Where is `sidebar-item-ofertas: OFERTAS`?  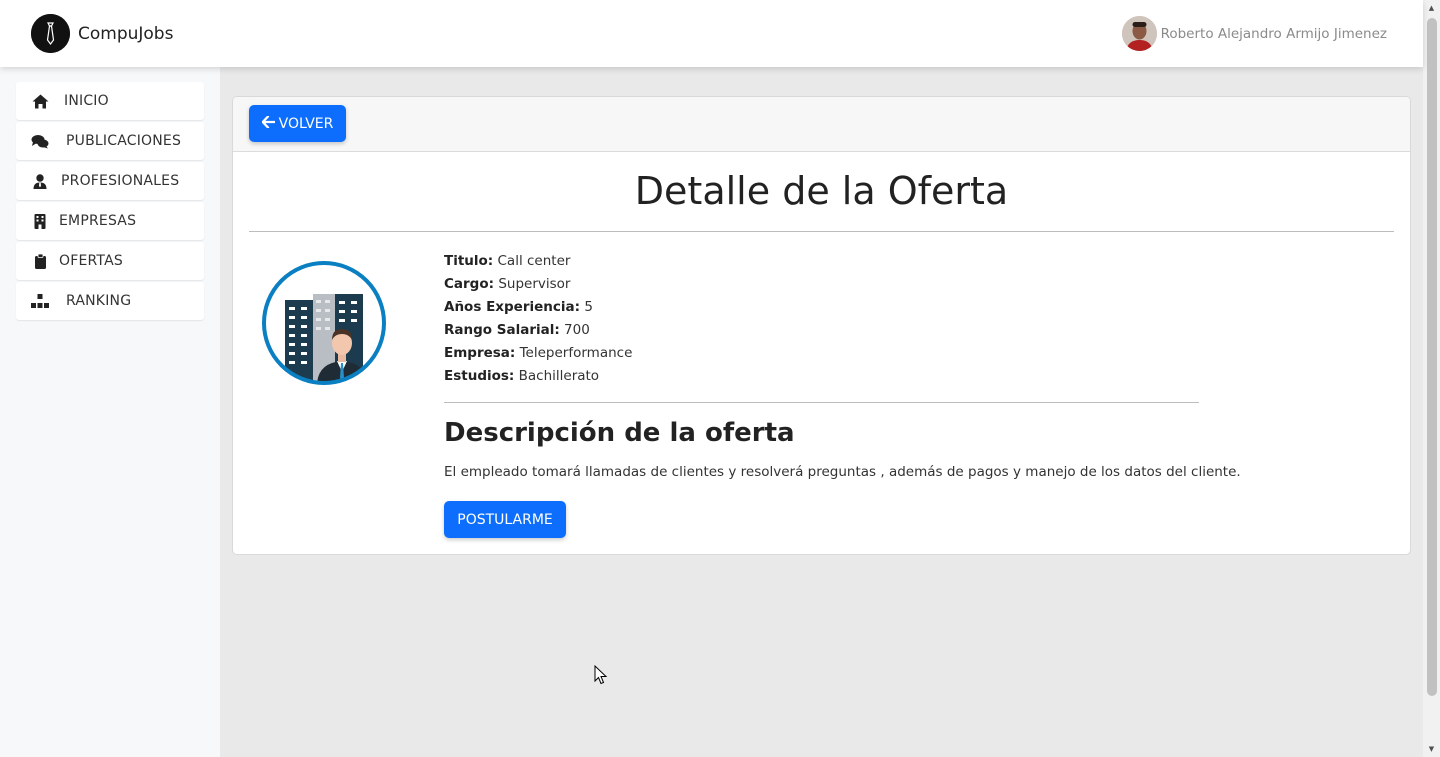 sidebar-item-ofertas: OFERTAS is located at coordinates (110, 261).